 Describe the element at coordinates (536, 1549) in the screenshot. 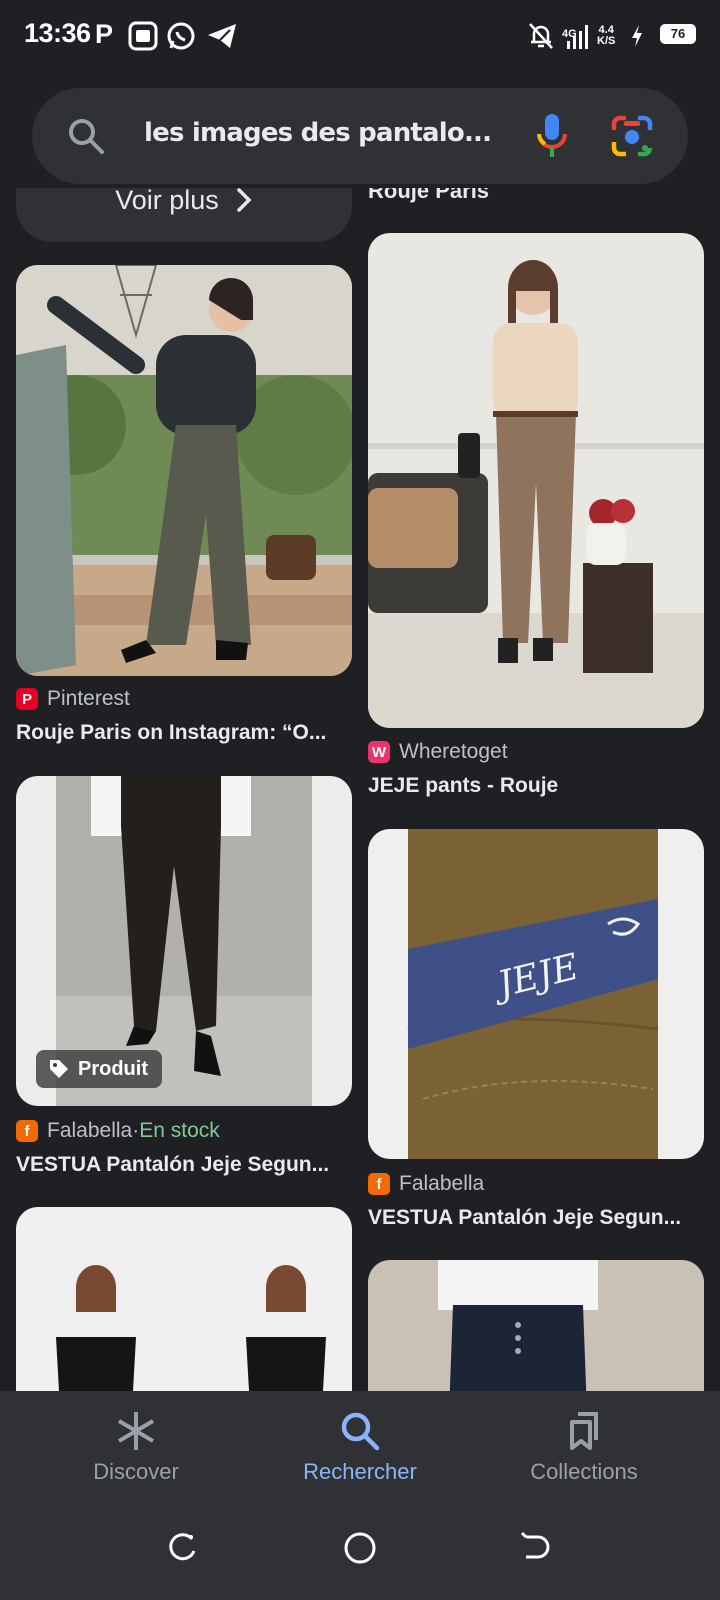

I see `back-icon` at that location.